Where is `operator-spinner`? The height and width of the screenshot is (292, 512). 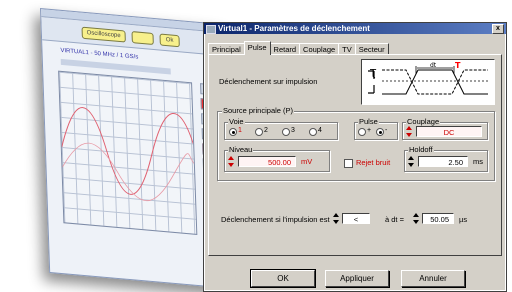
operator-spinner is located at coordinates (336, 218).